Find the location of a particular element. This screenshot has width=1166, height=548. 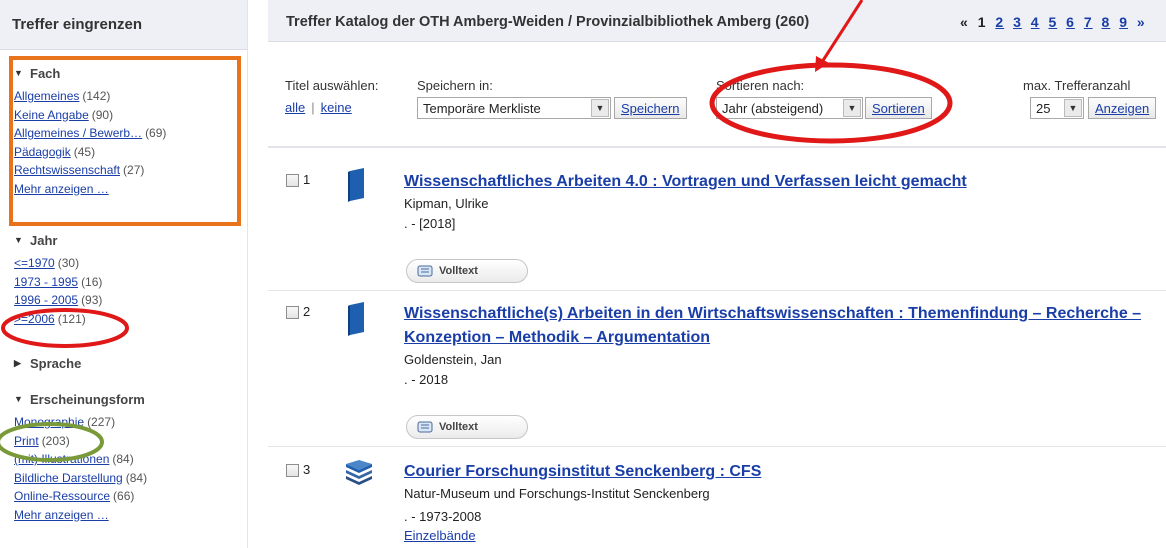

facet-item: 1973 - 1995 (16) is located at coordinates (58, 282).